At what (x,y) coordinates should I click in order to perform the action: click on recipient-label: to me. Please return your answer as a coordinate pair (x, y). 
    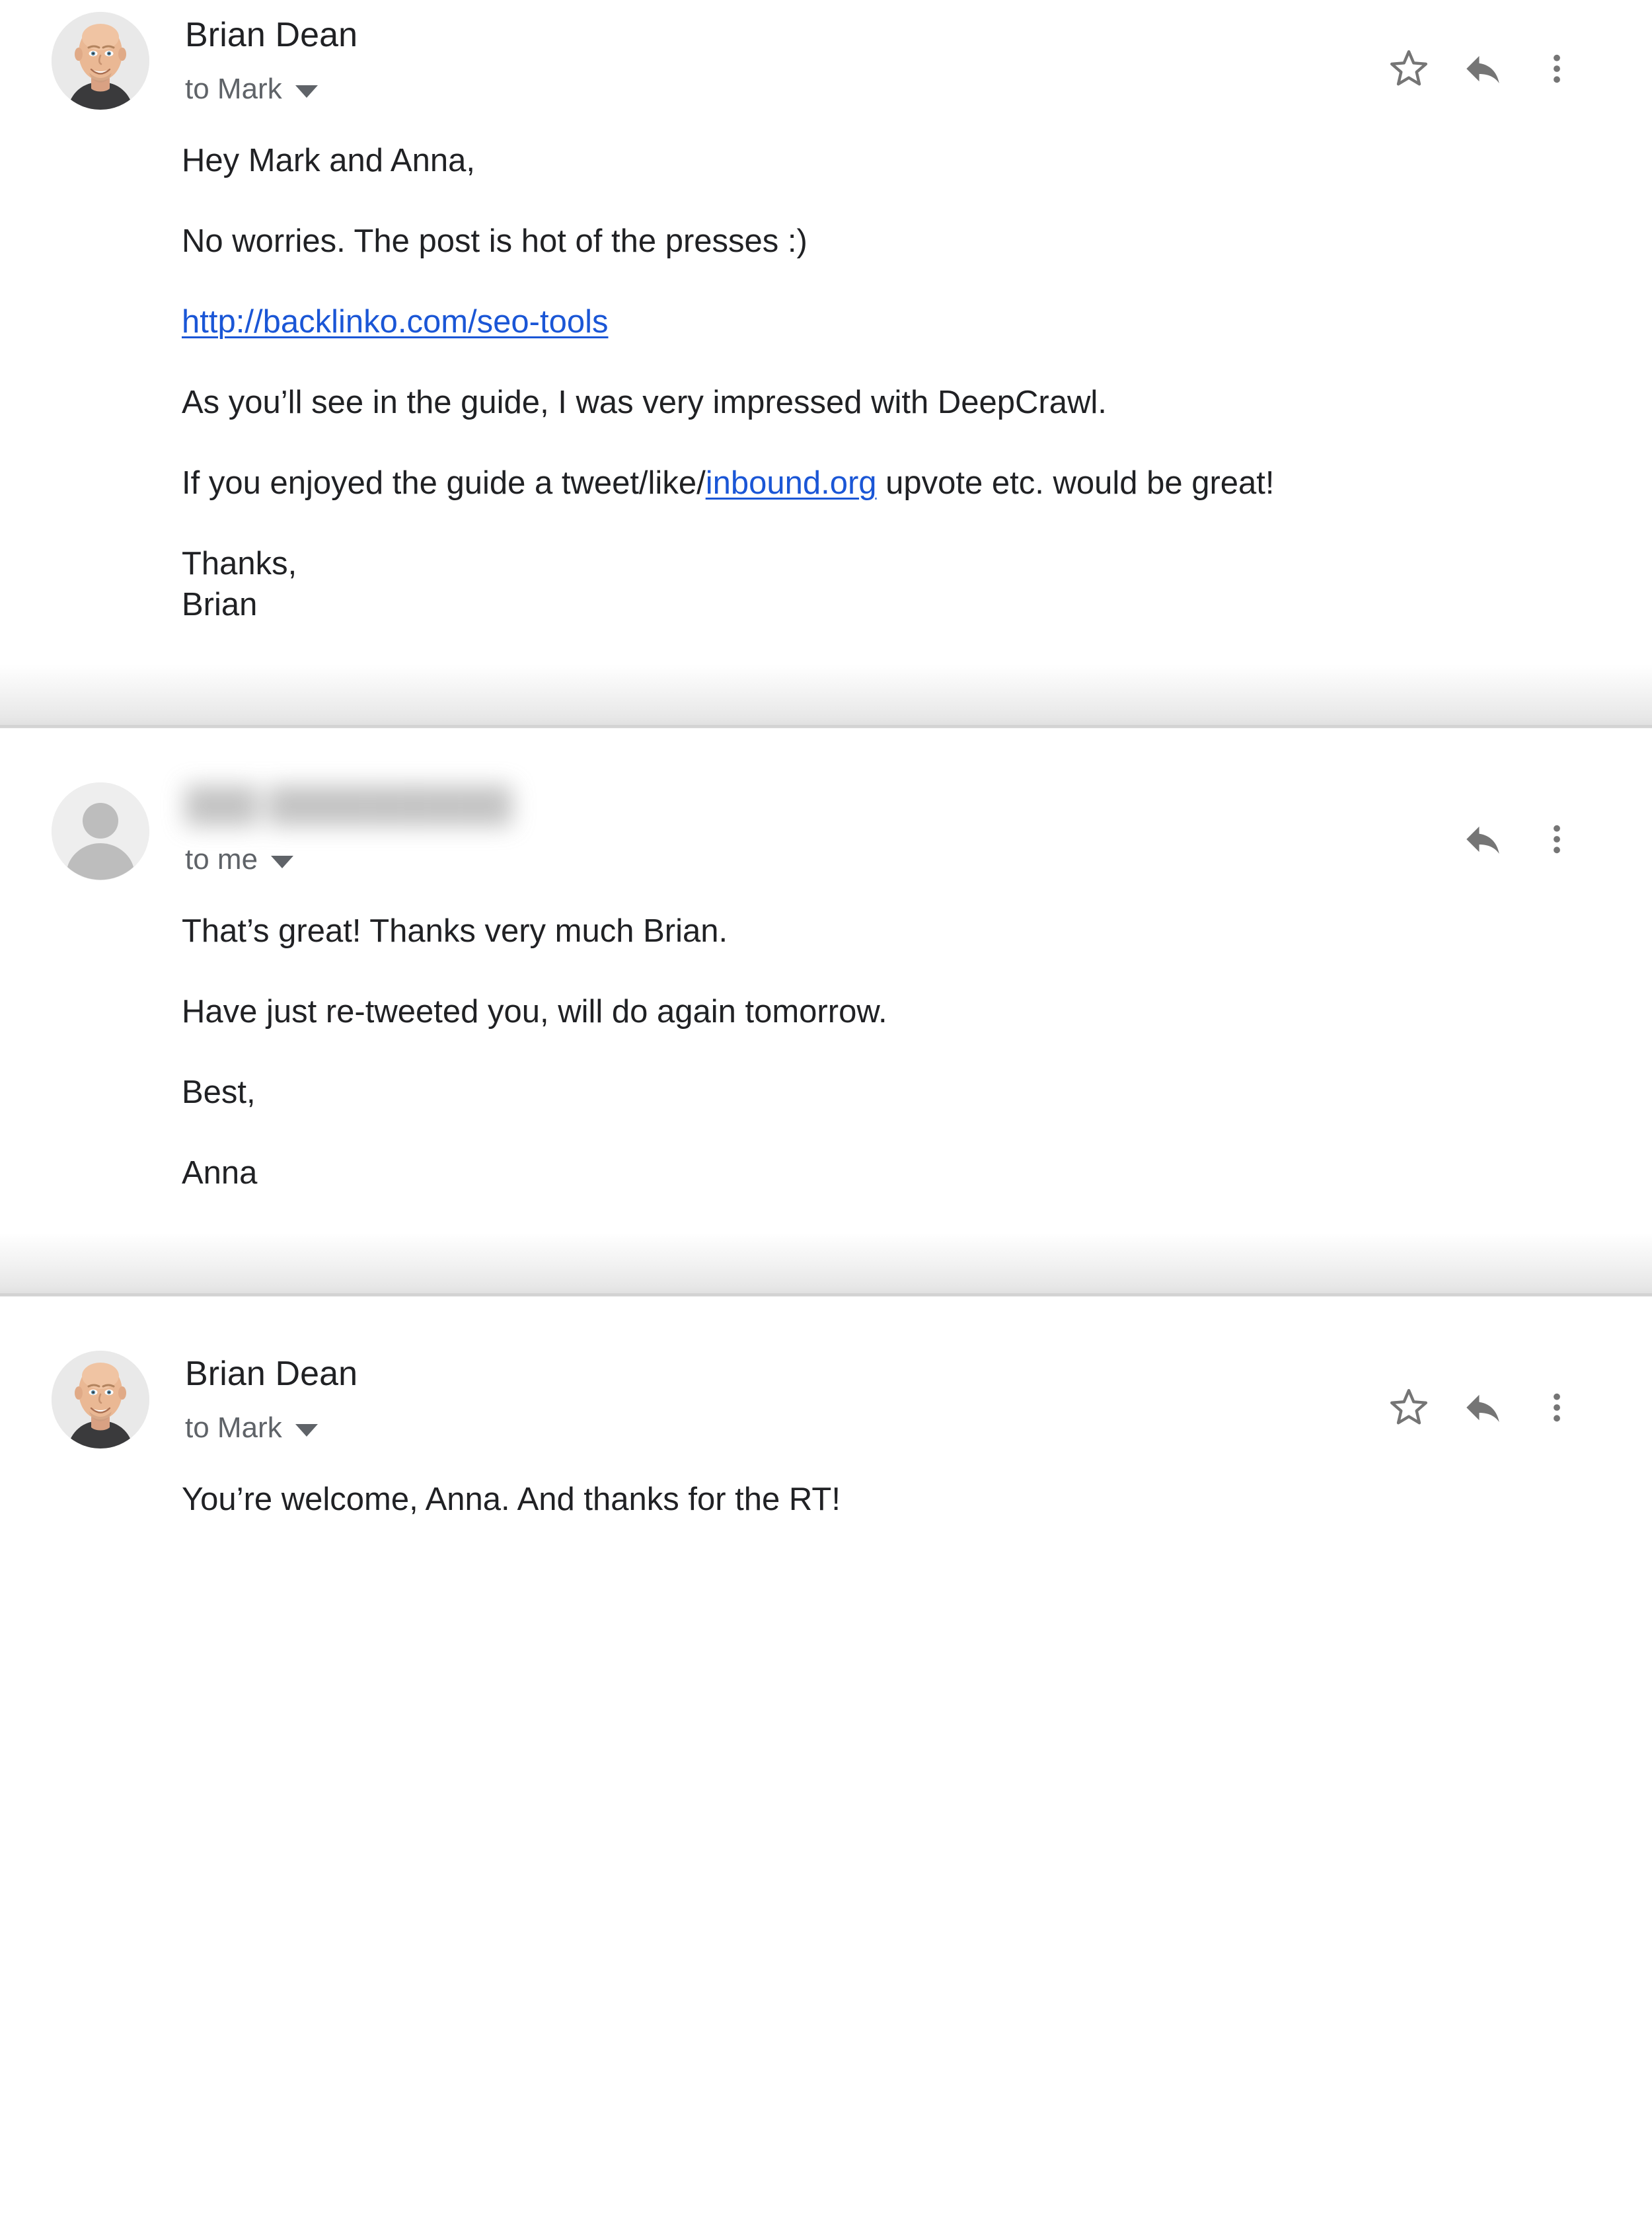
    Looking at the image, I should click on (222, 859).